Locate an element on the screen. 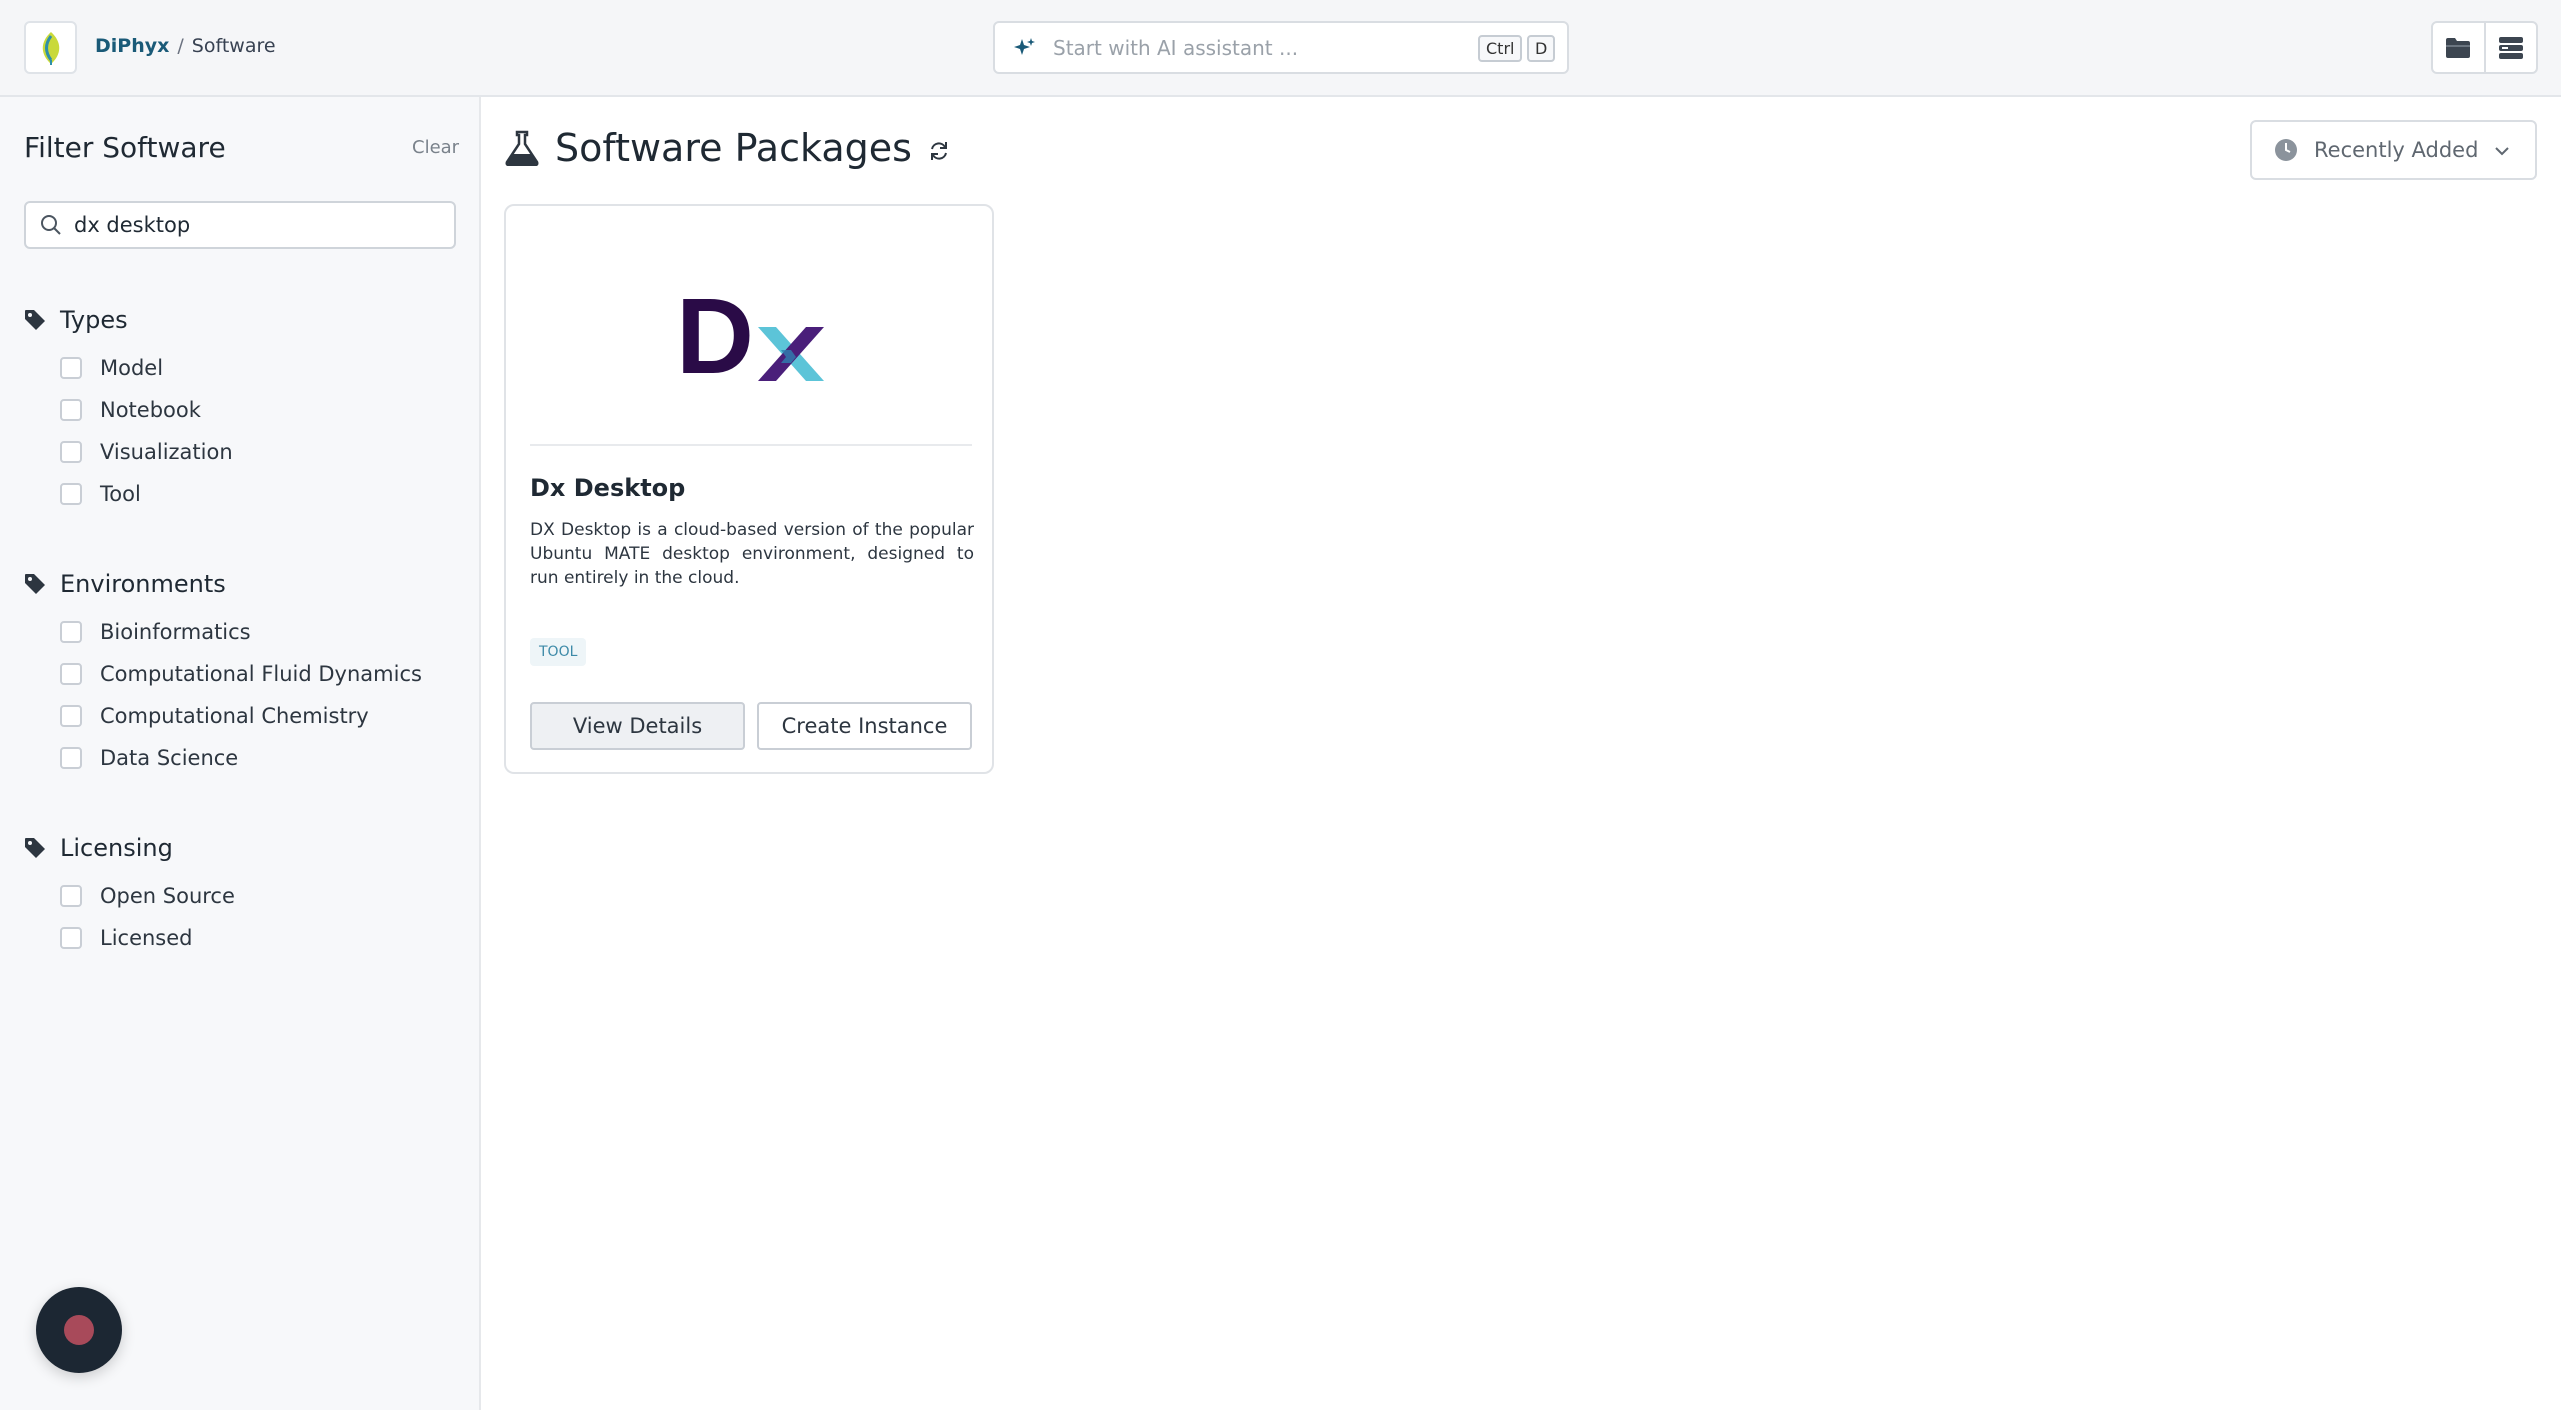 The height and width of the screenshot is (1410, 2561). environments-header: Environments is located at coordinates (223, 584).